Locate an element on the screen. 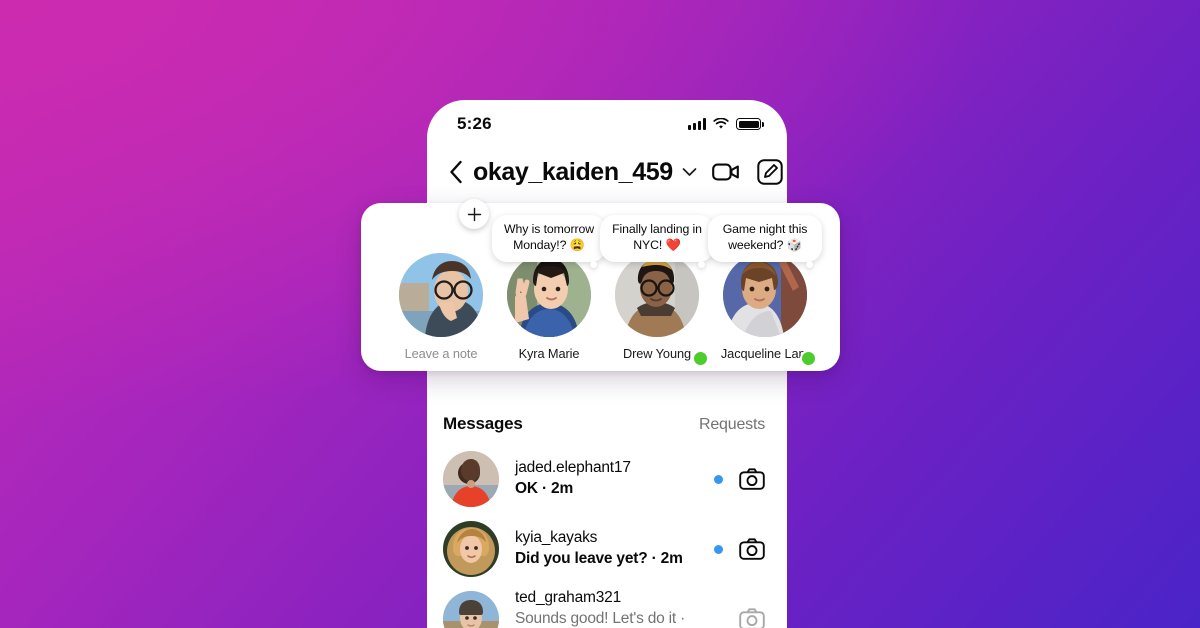 This screenshot has height=628, width=1200. note-bubble: Why is tomorrow Monday!? 😩 is located at coordinates (549, 241).